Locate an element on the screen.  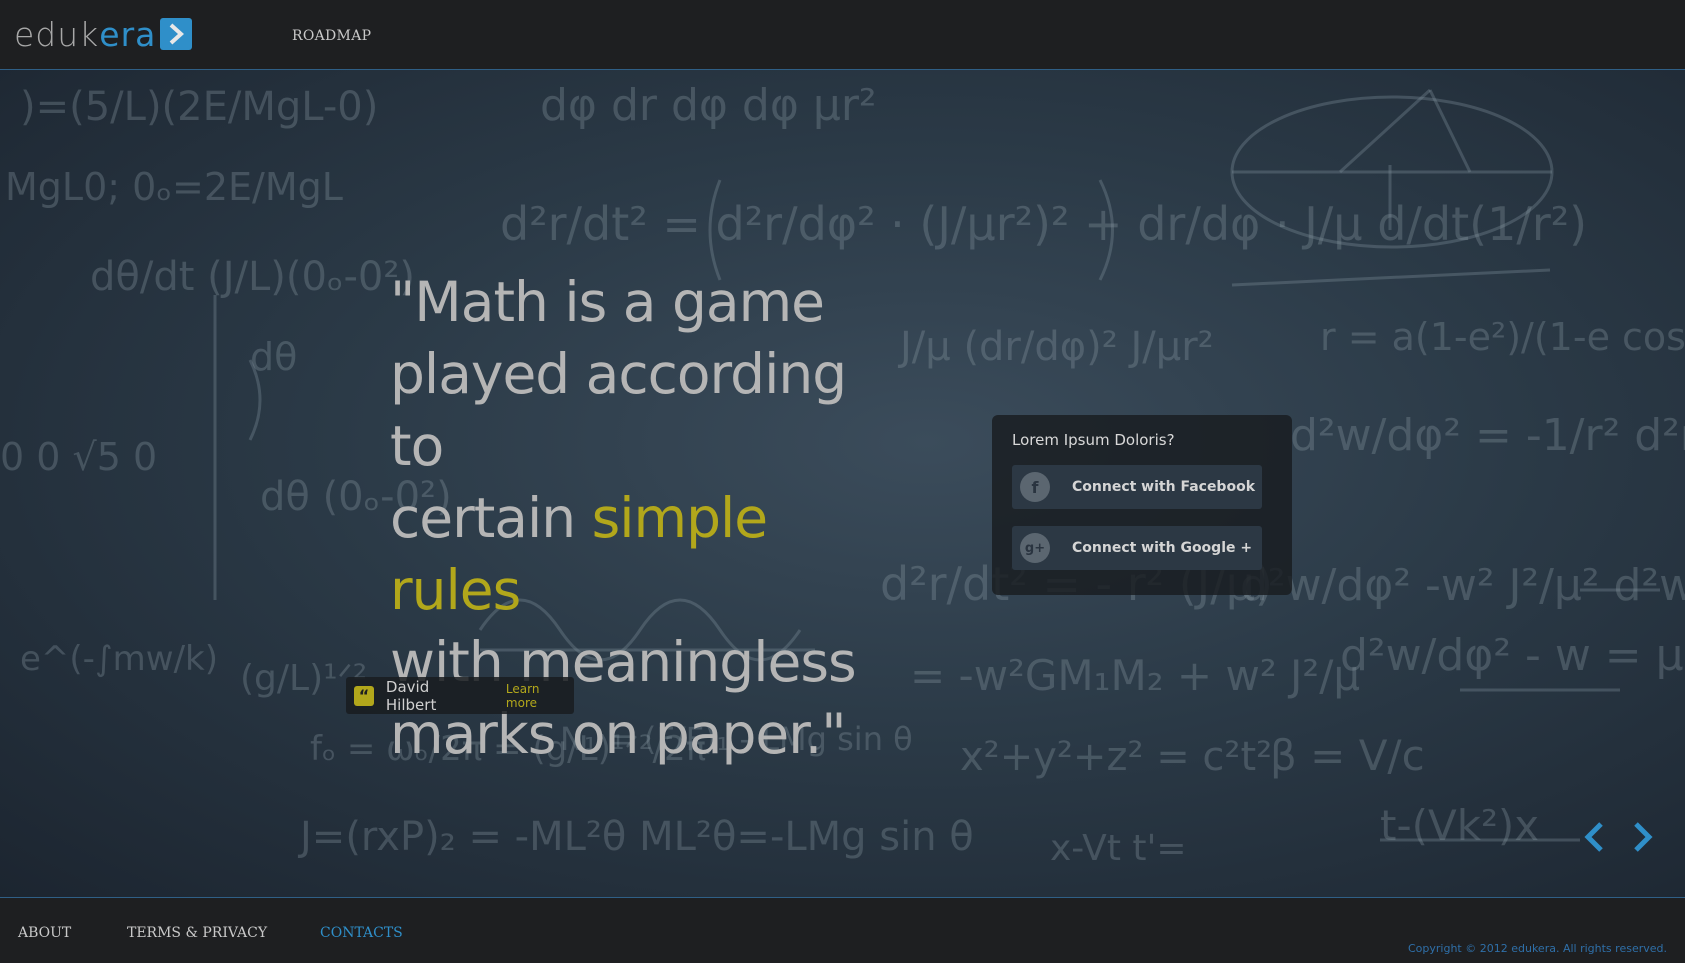
google-plus-icon: g+ is located at coordinates (1035, 548).